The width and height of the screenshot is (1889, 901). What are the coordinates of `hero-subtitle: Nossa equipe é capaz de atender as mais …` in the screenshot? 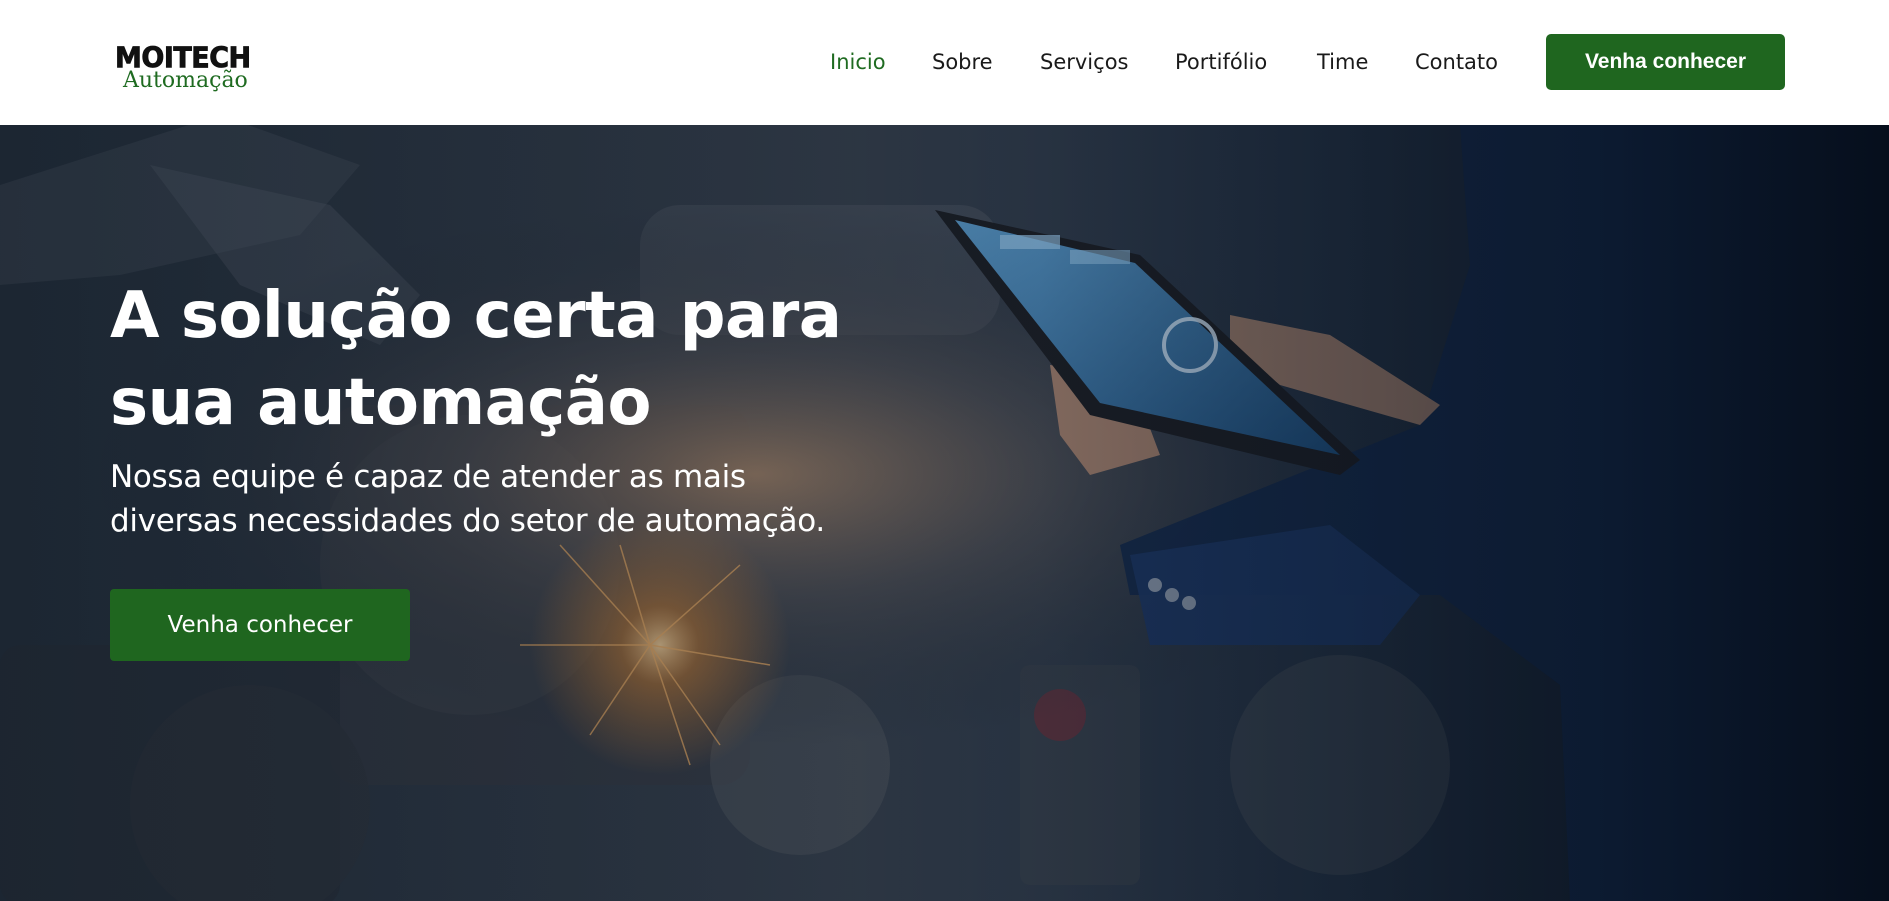 It's located at (520, 499).